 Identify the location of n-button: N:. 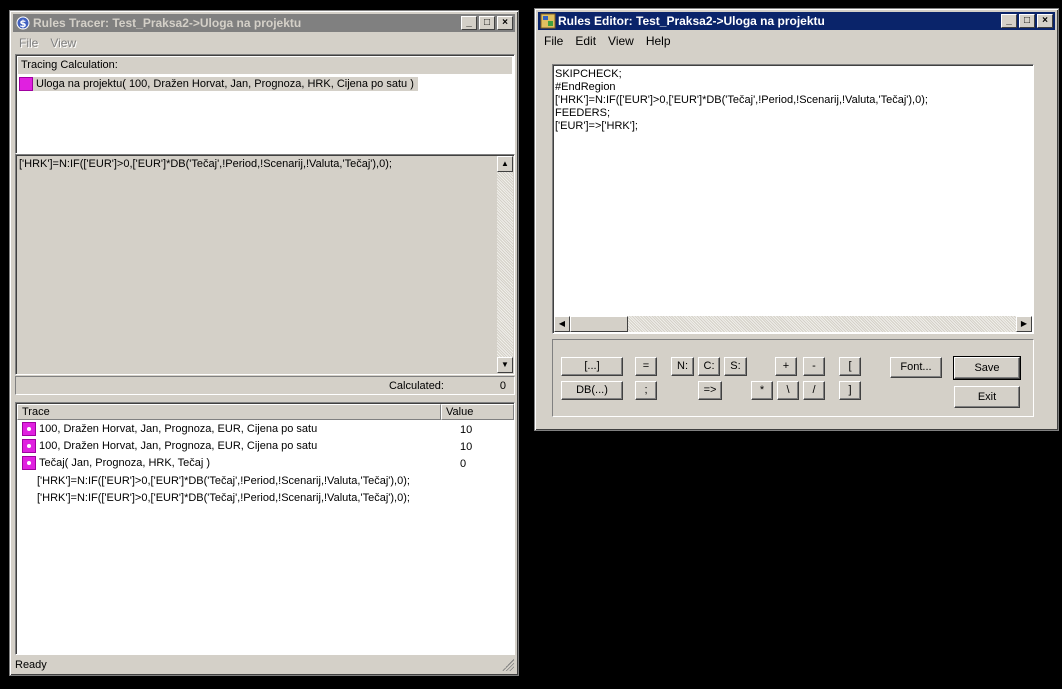
(682, 366).